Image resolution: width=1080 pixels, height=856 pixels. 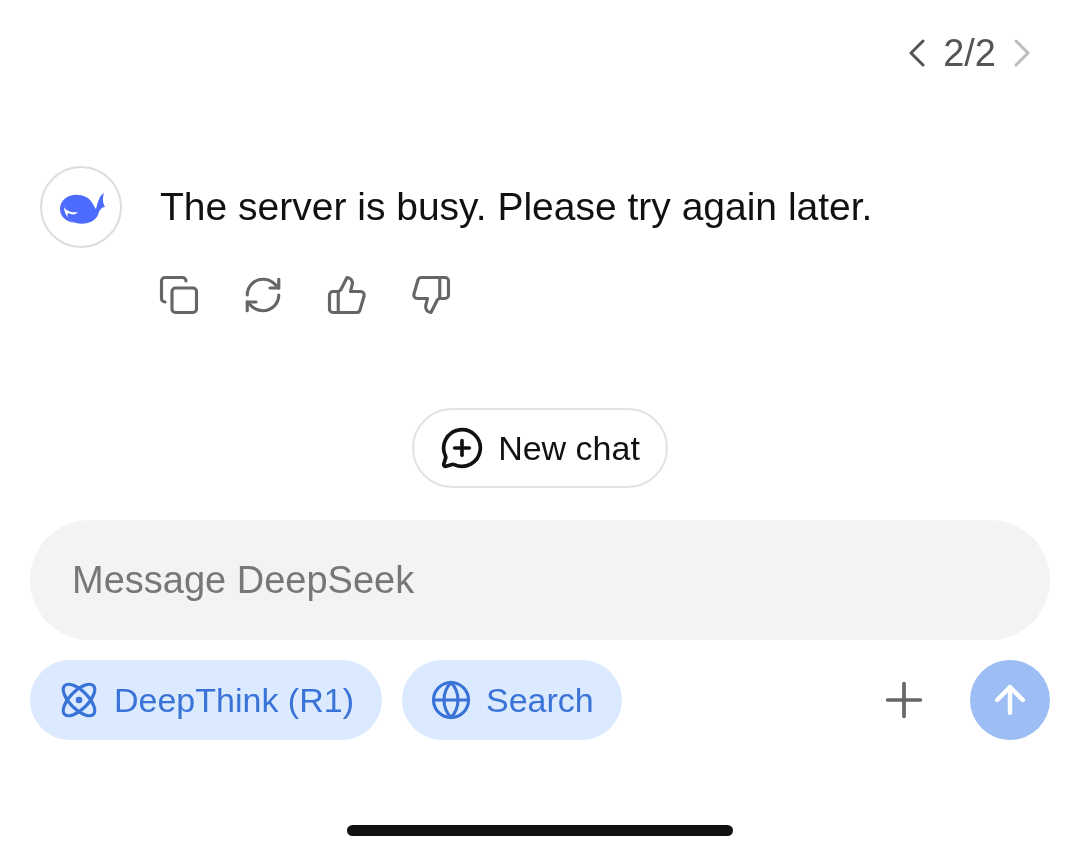 I want to click on search-toggle: Search, so click(x=512, y=700).